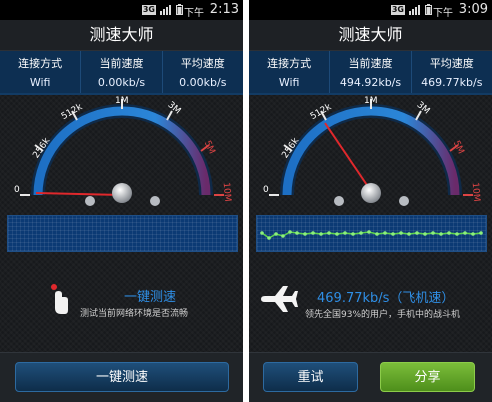  Describe the element at coordinates (224, 9) in the screenshot. I see `clock: 2:13` at that location.